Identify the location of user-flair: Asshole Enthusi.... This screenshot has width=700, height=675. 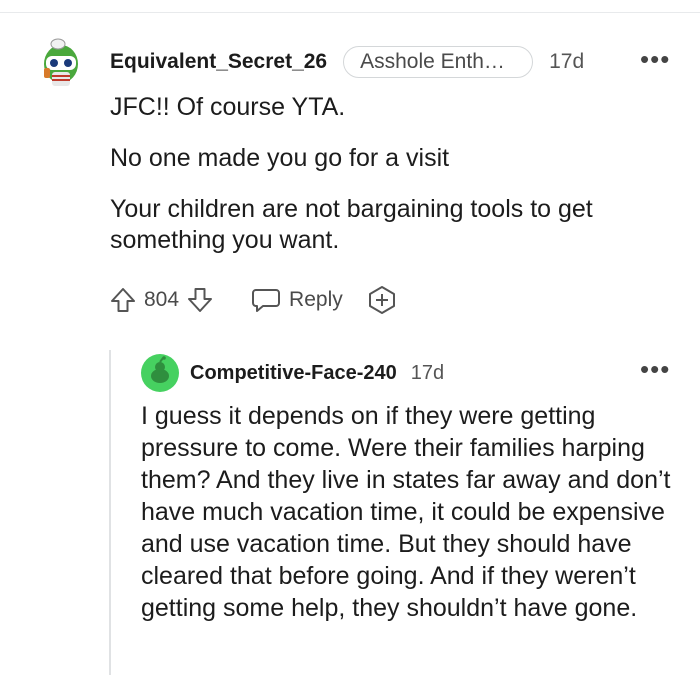
(438, 62).